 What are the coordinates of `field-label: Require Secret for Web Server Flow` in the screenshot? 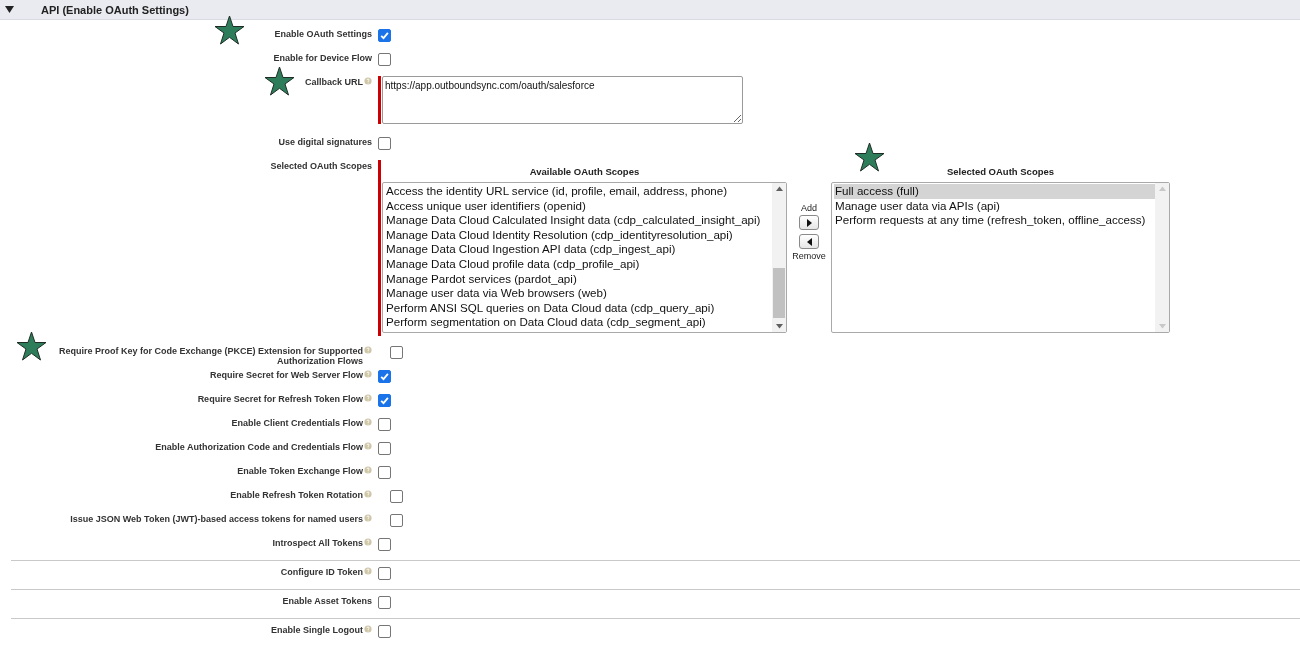 It's located at (286, 375).